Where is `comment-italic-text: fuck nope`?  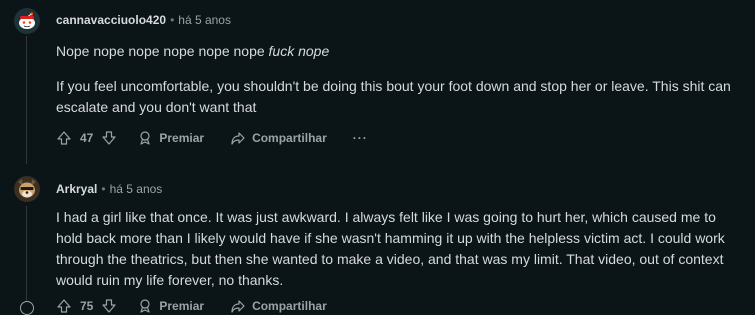 comment-italic-text: fuck nope is located at coordinates (299, 51).